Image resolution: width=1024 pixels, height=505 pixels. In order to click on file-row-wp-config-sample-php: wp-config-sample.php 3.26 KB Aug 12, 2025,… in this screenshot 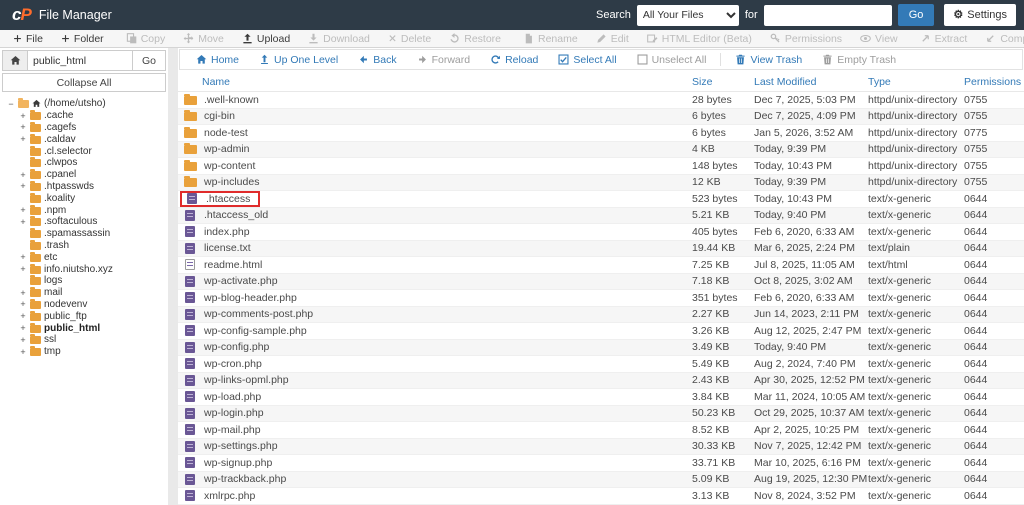, I will do `click(601, 331)`.